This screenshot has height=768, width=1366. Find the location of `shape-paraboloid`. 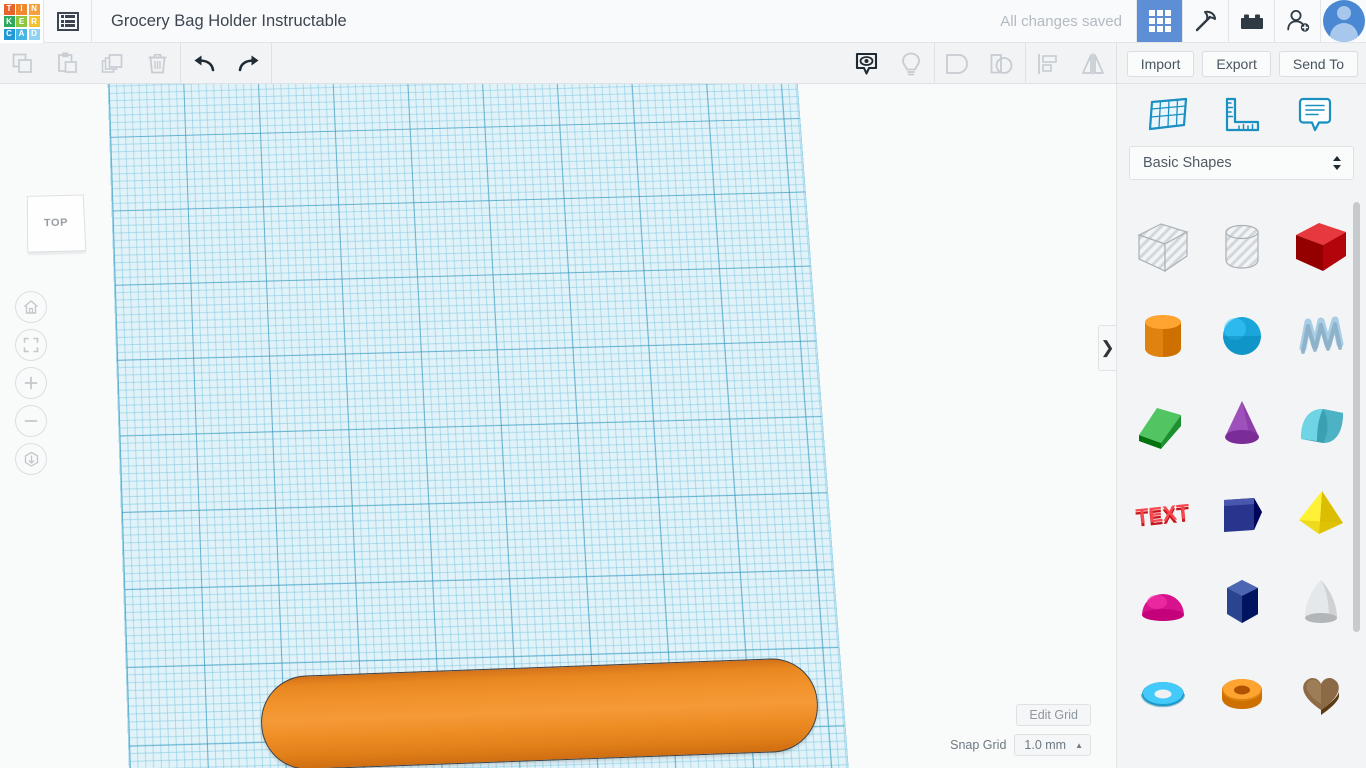

shape-paraboloid is located at coordinates (1321, 603).